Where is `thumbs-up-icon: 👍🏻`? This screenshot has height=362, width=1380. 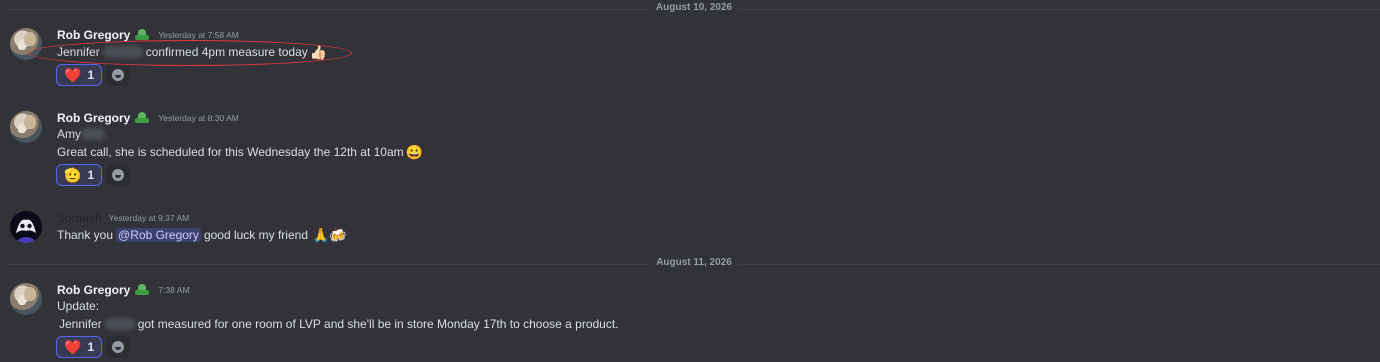 thumbs-up-icon: 👍🏻 is located at coordinates (318, 52).